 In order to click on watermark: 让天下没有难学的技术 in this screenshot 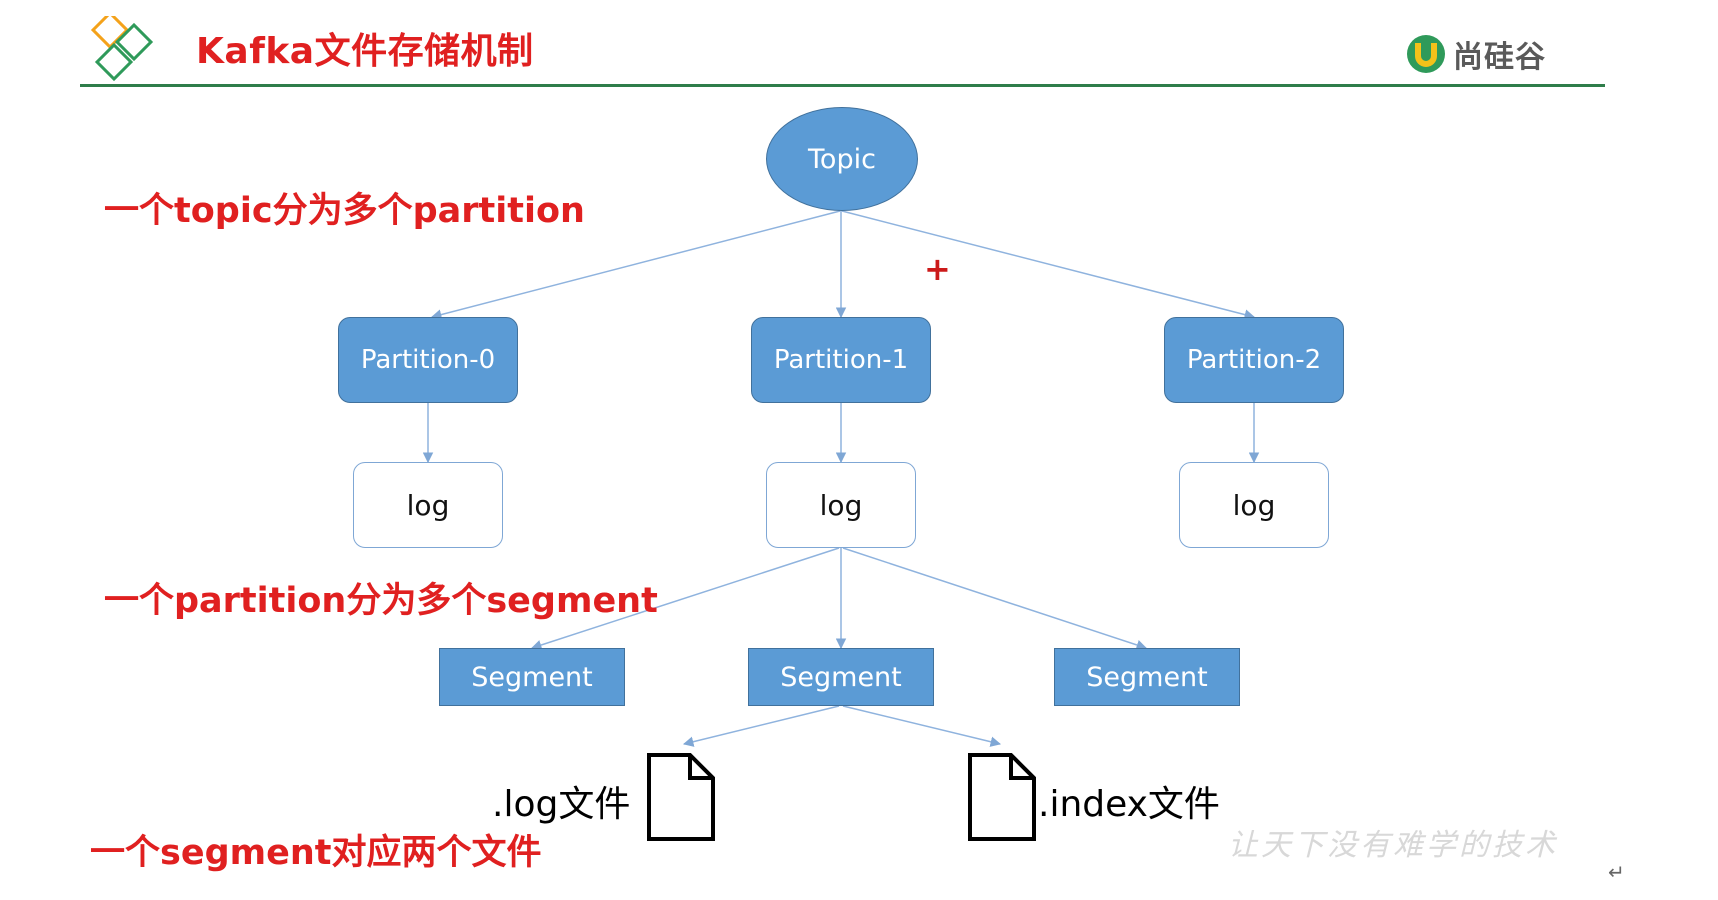, I will do `click(1393, 845)`.